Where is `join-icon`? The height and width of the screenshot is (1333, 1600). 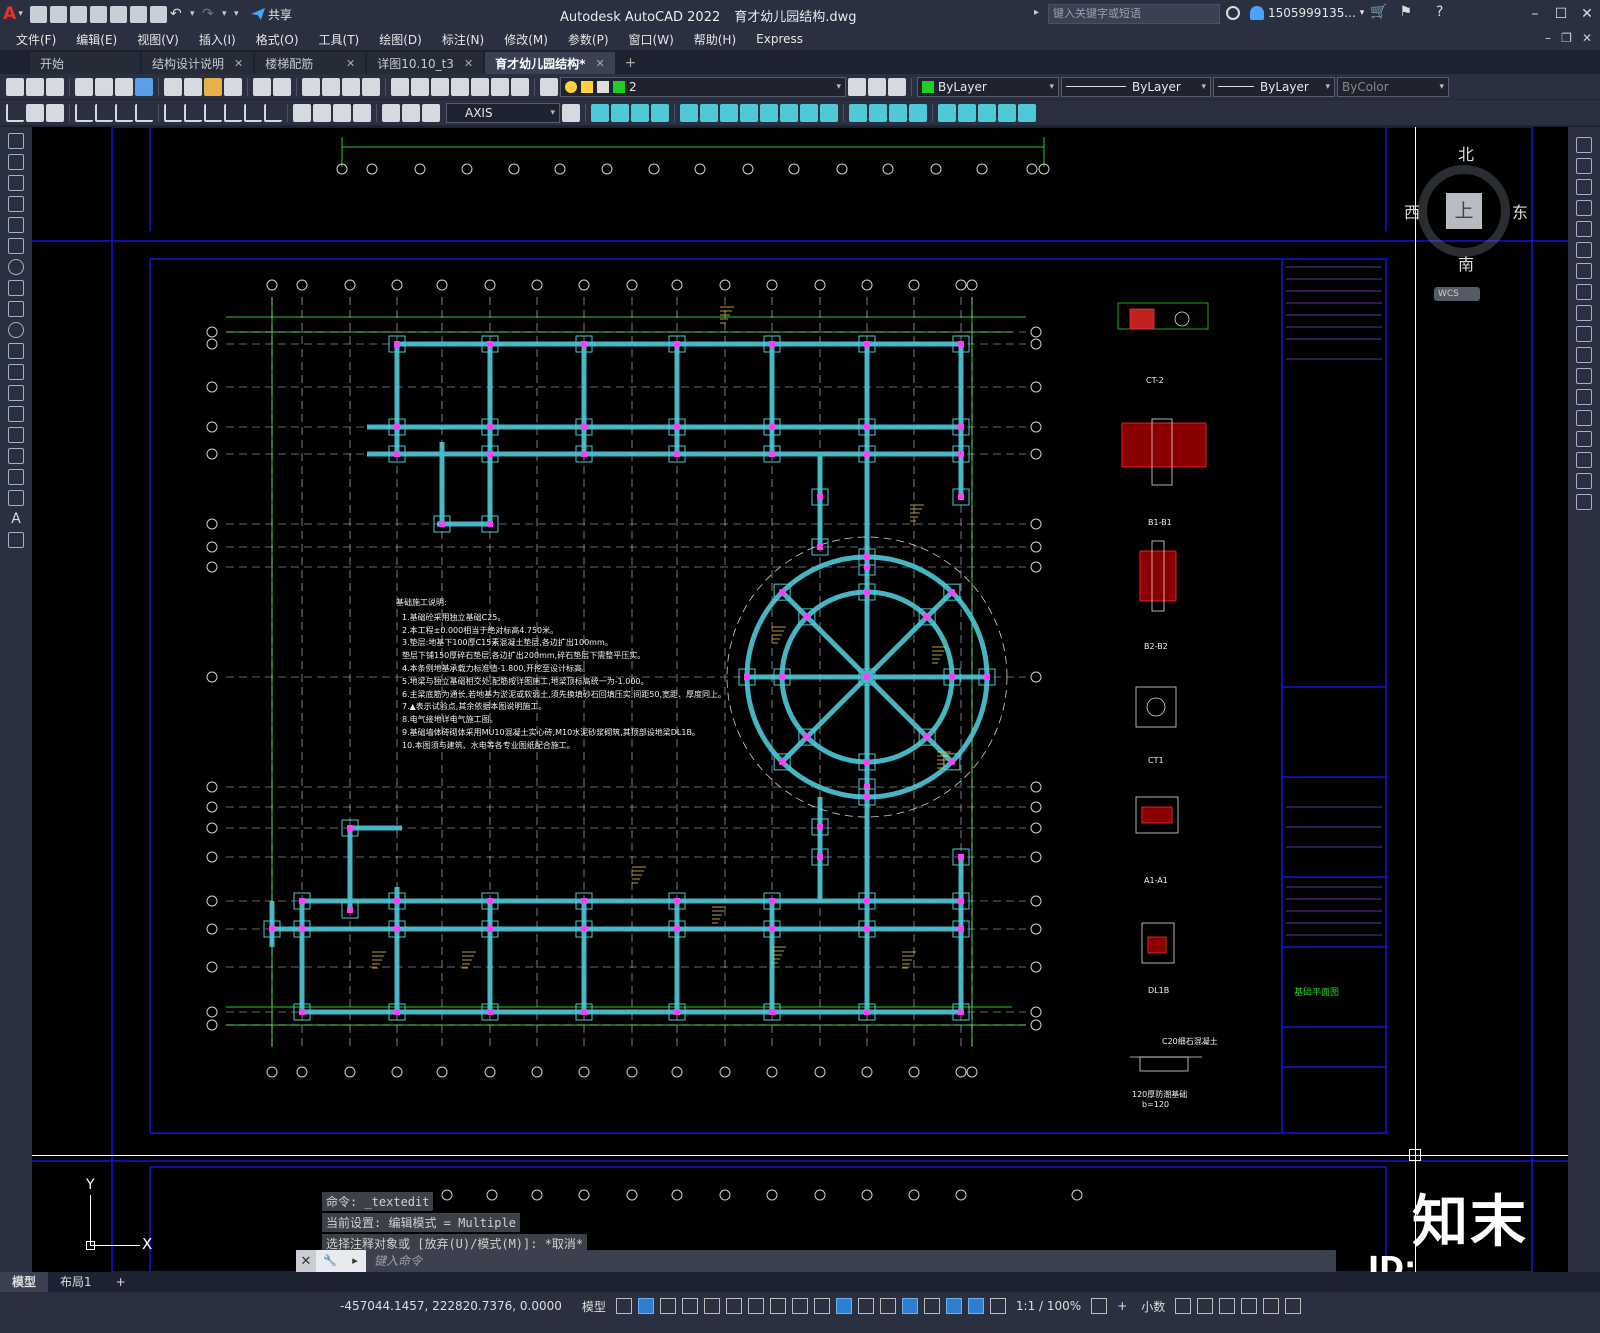 join-icon is located at coordinates (1584, 418).